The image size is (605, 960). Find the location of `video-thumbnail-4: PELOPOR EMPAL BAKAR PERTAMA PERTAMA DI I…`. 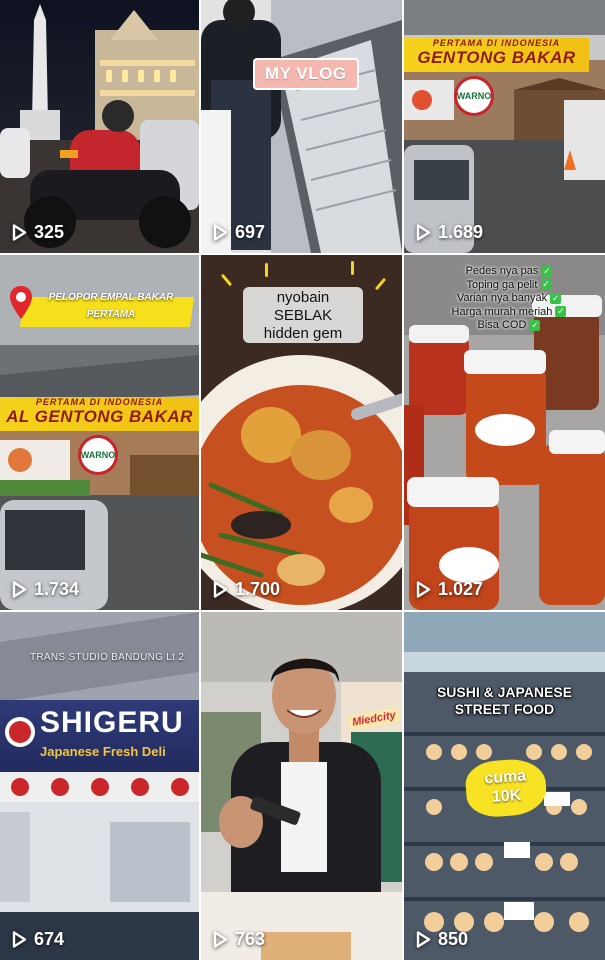

video-thumbnail-4: PELOPOR EMPAL BAKAR PERTAMA PERTAMA DI I… is located at coordinates (99, 432).